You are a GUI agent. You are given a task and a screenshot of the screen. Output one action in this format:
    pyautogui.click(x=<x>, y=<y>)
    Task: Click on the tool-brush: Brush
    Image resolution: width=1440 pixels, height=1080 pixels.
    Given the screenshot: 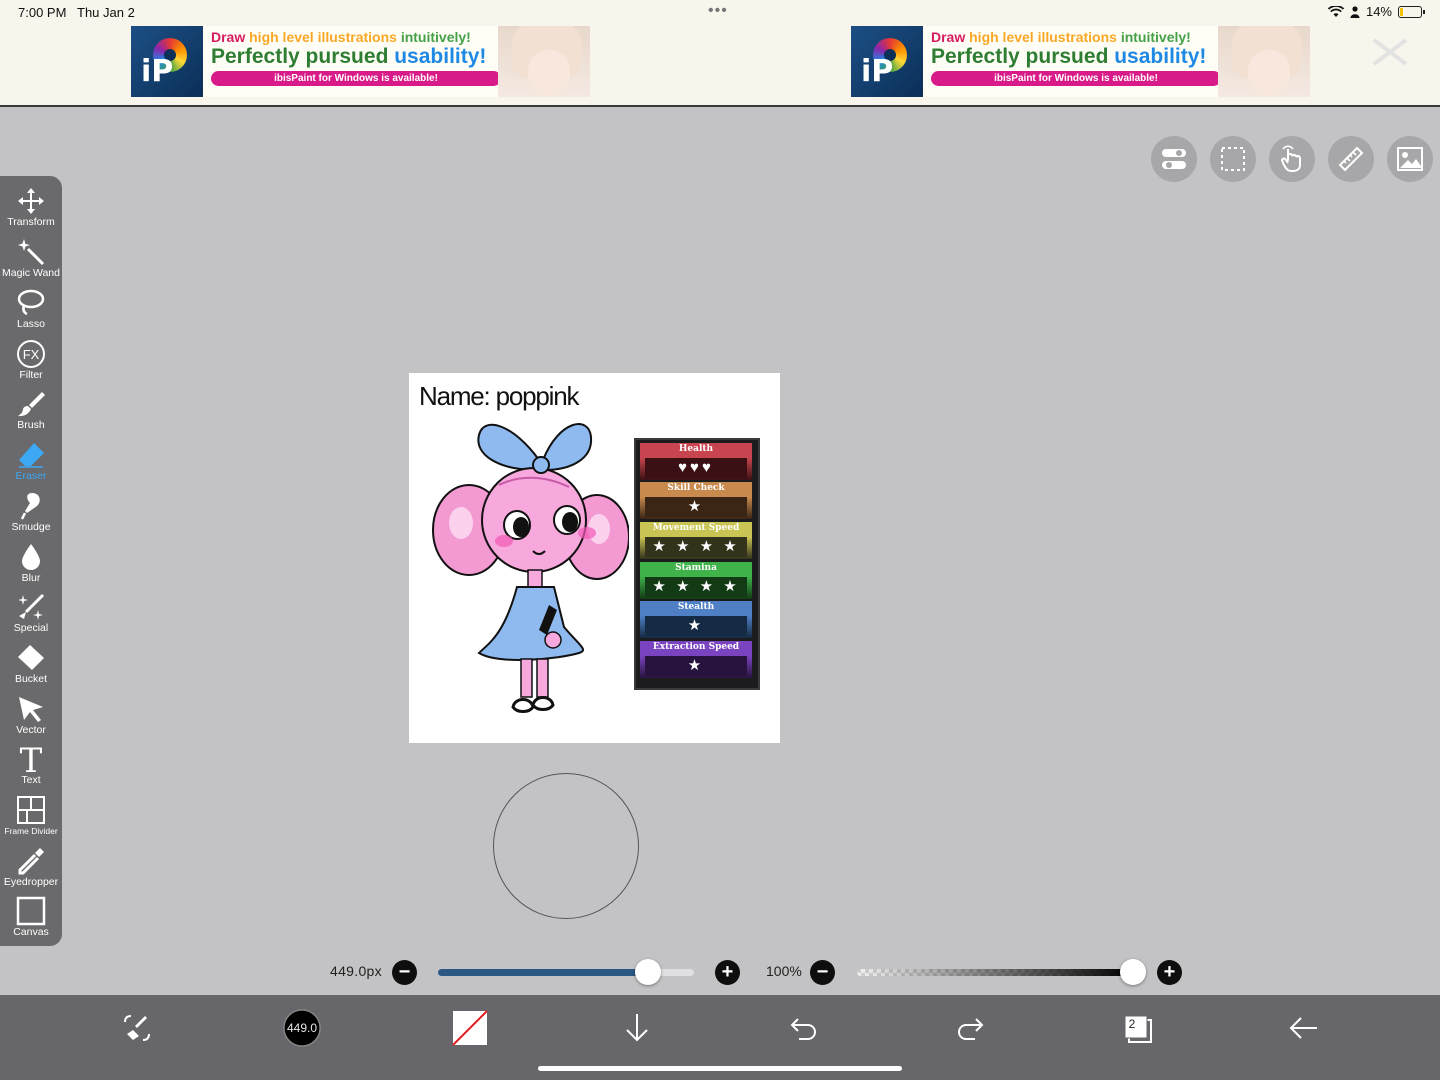 What is the action you would take?
    pyautogui.click(x=31, y=412)
    